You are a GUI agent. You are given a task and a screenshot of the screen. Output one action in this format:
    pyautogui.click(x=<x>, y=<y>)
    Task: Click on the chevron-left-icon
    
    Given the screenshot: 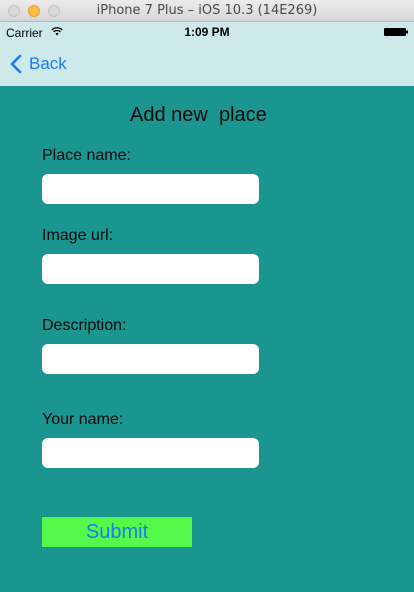 What is the action you would take?
    pyautogui.click(x=16, y=64)
    